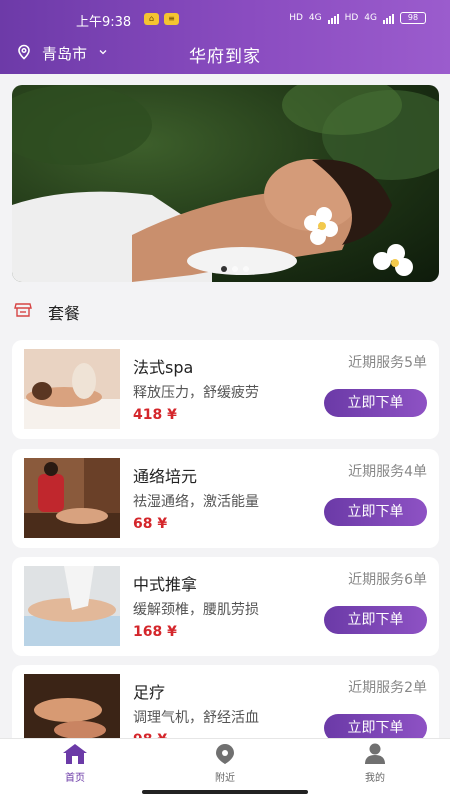 The width and height of the screenshot is (450, 800). What do you see at coordinates (333, 18) in the screenshot?
I see `signal-icon` at bounding box center [333, 18].